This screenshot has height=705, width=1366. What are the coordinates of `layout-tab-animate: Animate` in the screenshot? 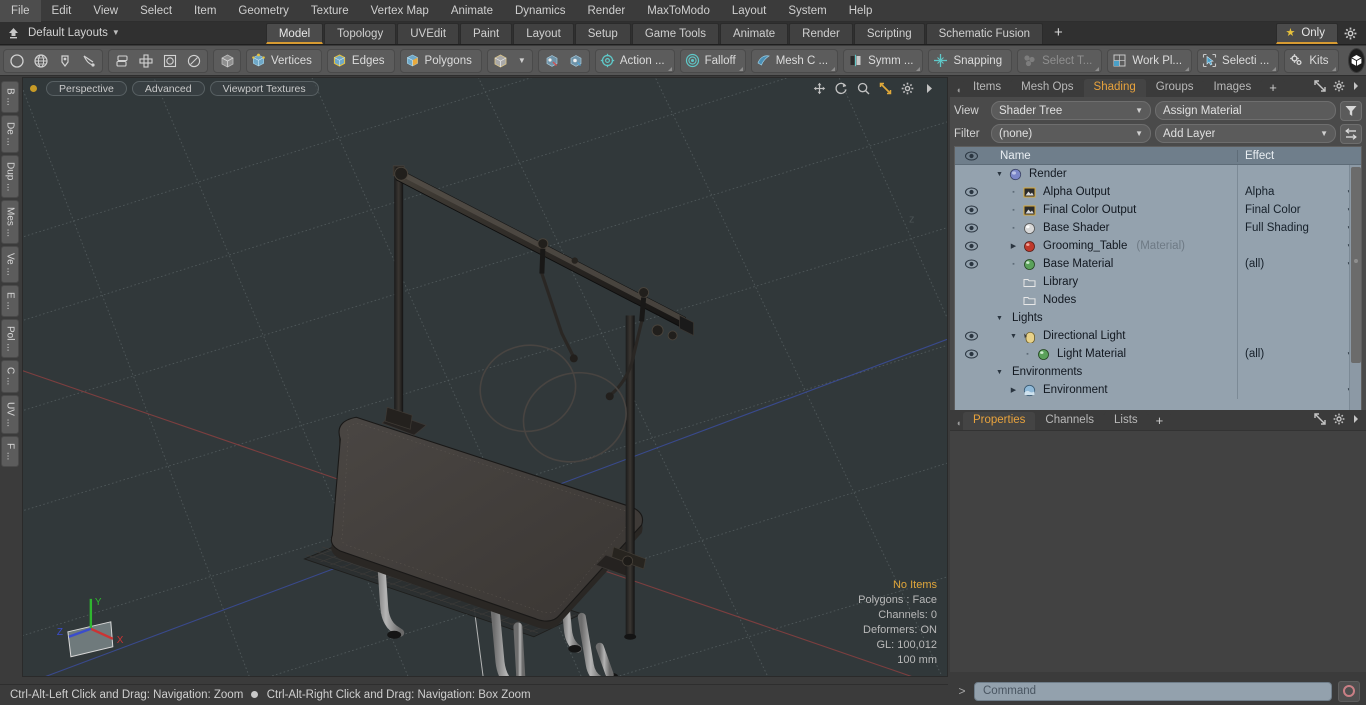 It's located at (754, 33).